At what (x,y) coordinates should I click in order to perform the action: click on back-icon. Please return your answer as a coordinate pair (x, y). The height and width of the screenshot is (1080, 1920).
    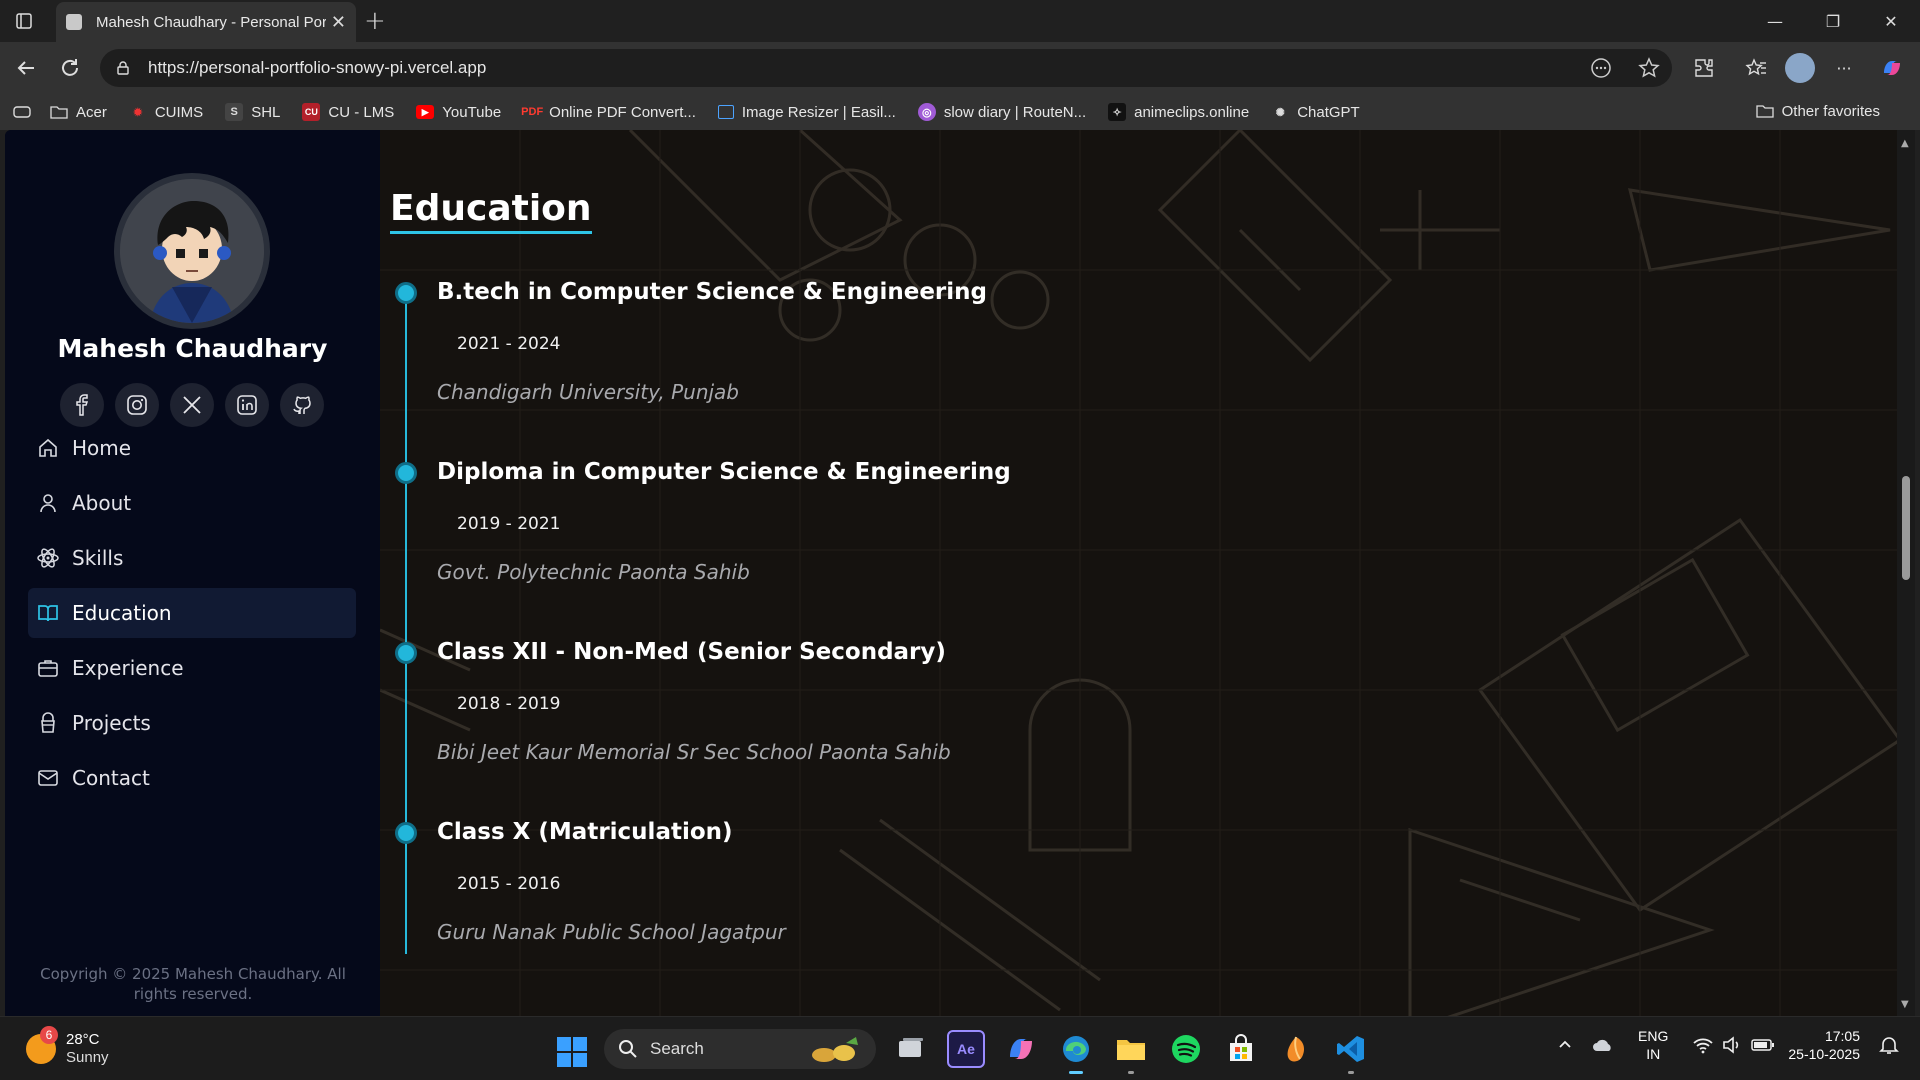
    Looking at the image, I should click on (26, 68).